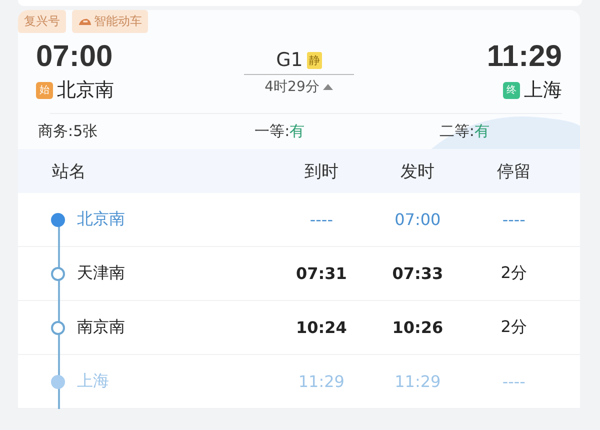 The height and width of the screenshot is (430, 600). Describe the element at coordinates (456, 131) in the screenshot. I see `seat-label: 二等:` at that location.